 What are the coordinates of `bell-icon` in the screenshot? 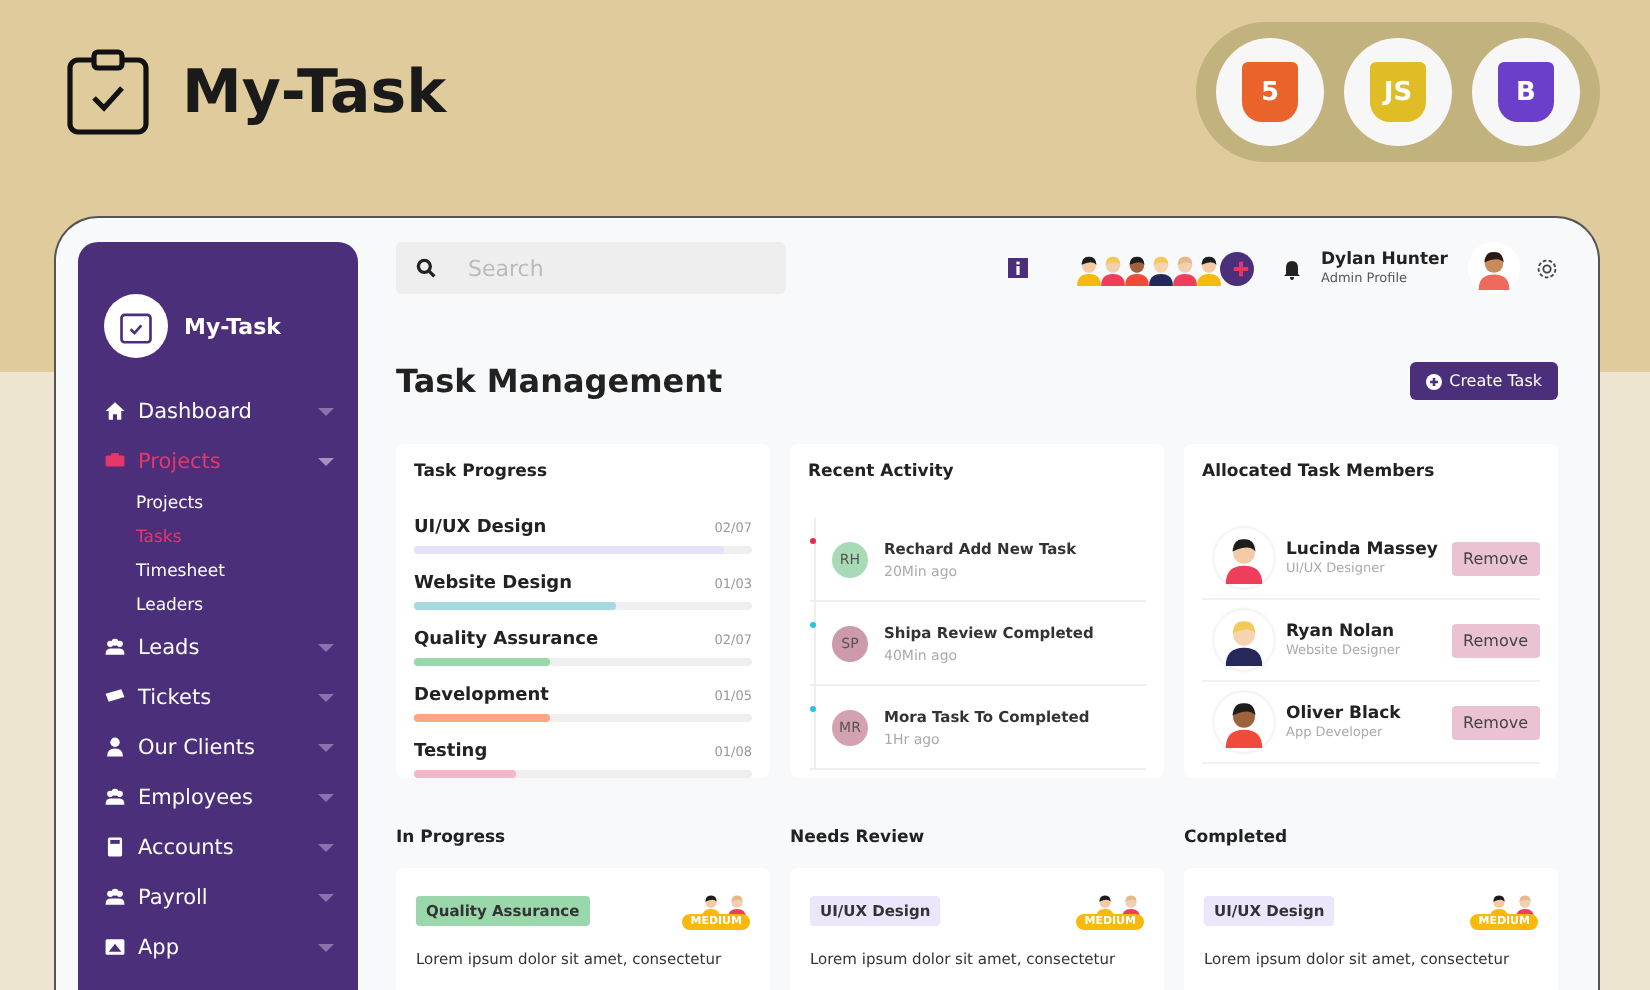 It's located at (1291, 268).